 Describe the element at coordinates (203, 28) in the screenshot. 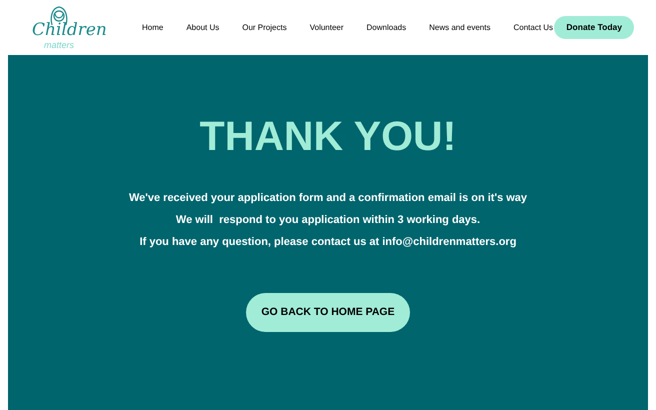

I see `nav-link: About Us` at that location.